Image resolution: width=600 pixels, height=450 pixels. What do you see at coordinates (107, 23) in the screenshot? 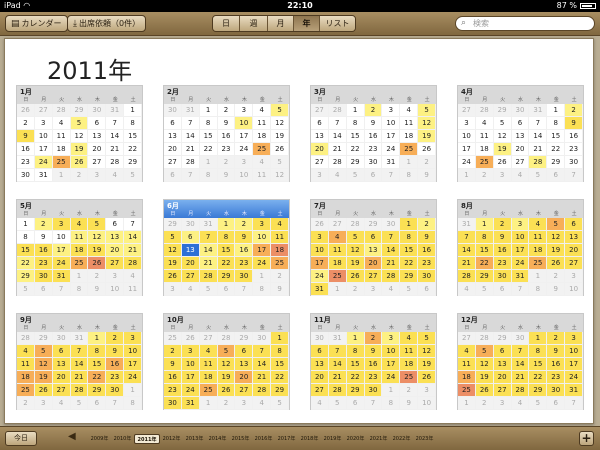
I see `invitations-button: ⤓ 出席依頼（0件）` at bounding box center [107, 23].